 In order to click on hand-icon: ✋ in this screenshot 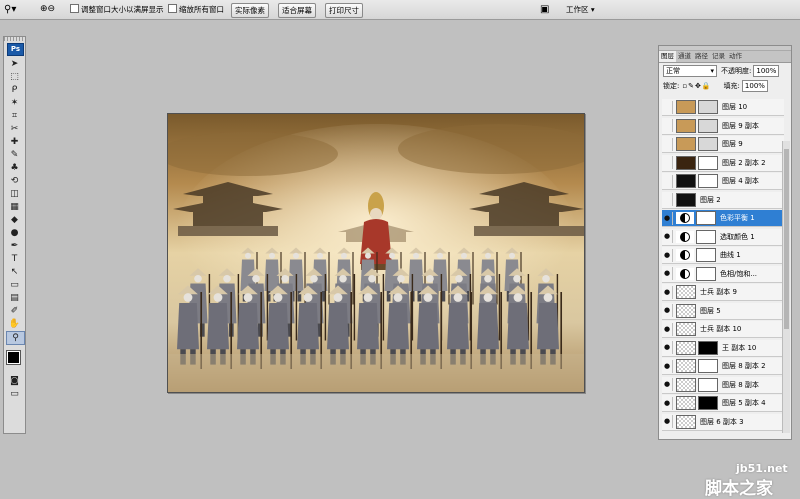, I will do `click(14, 324)`.